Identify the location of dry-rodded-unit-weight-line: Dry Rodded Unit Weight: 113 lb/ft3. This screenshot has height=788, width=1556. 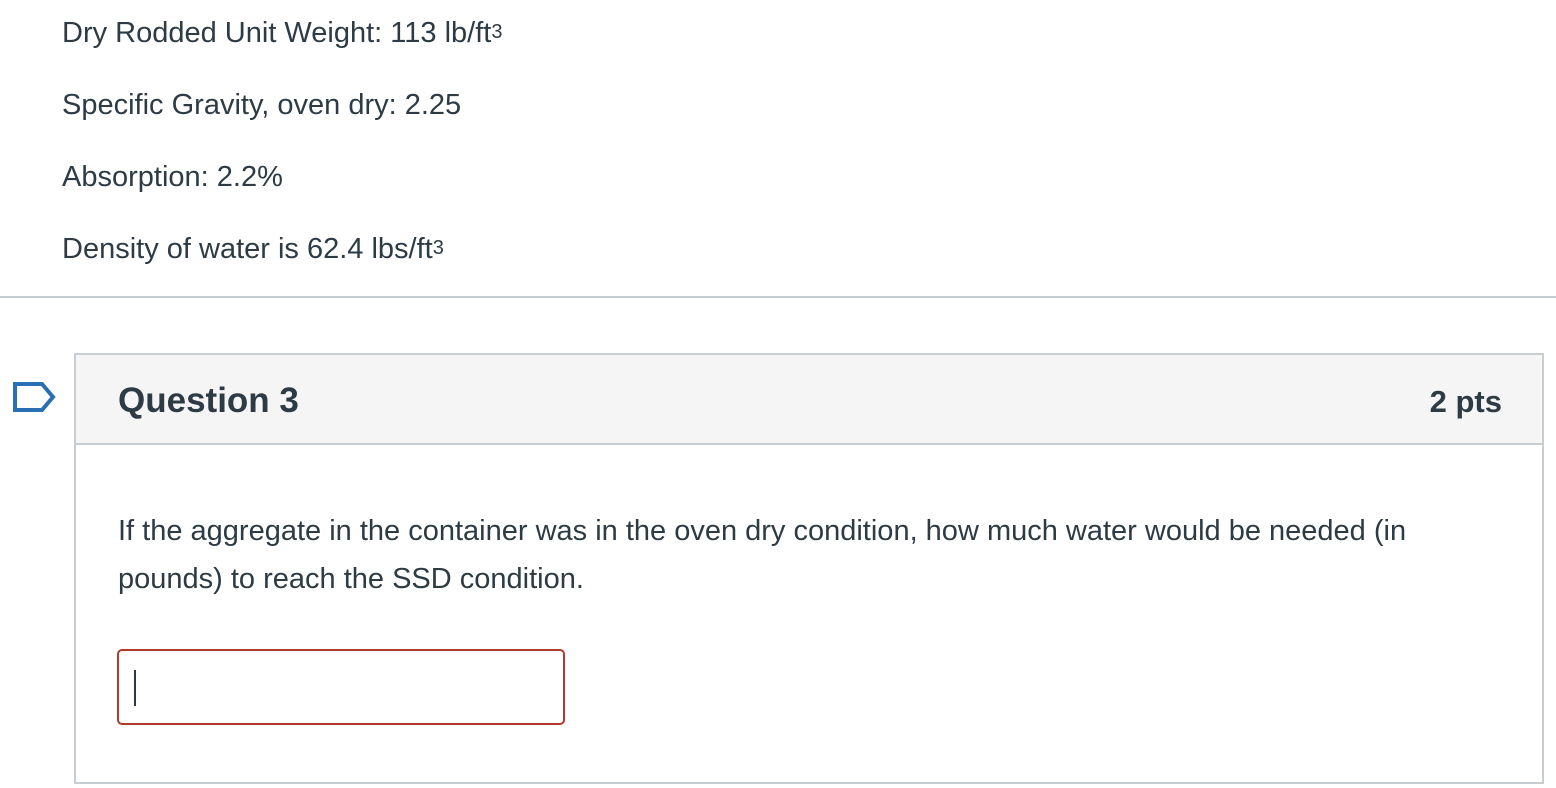
(282, 34).